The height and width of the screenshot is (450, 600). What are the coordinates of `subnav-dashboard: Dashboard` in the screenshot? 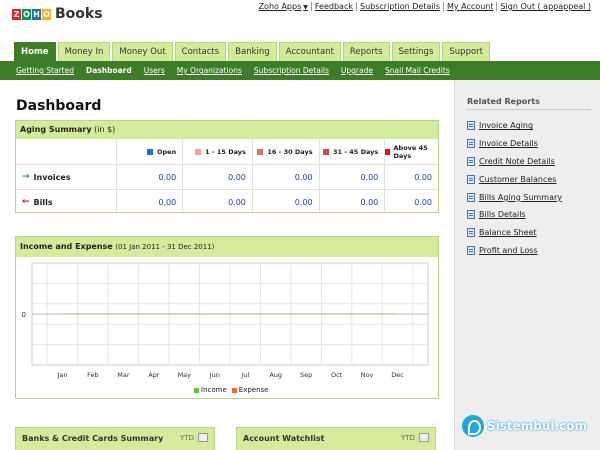 It's located at (109, 70).